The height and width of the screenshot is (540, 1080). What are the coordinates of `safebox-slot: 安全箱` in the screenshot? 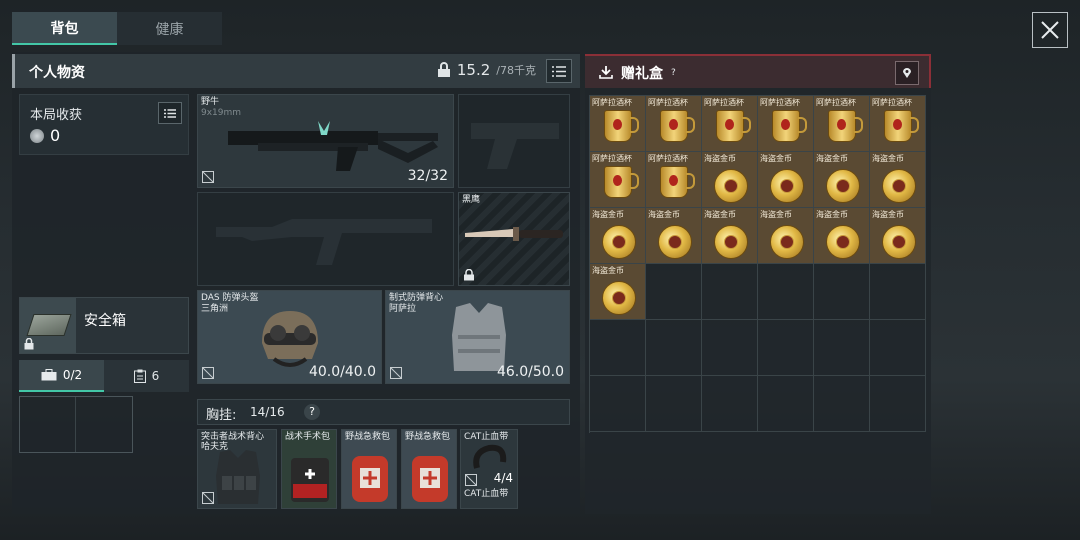 It's located at (104, 325).